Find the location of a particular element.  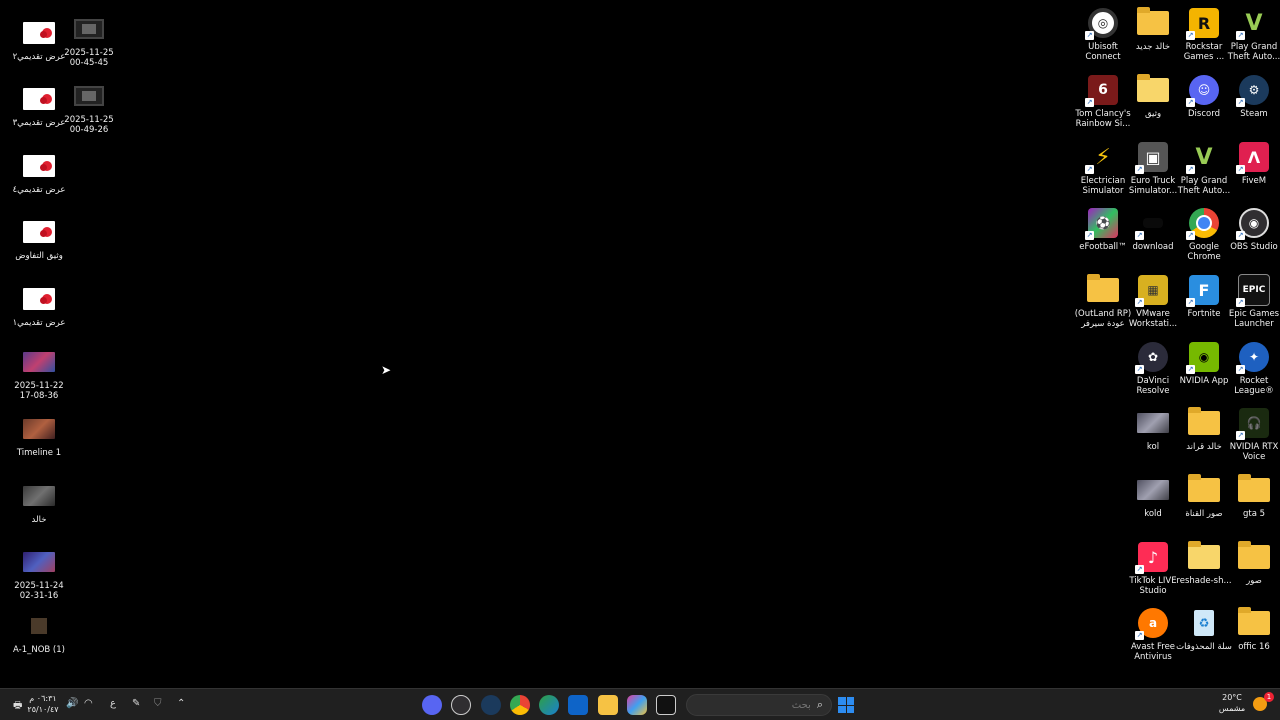

taskbar-copilot-icon is located at coordinates (637, 705).